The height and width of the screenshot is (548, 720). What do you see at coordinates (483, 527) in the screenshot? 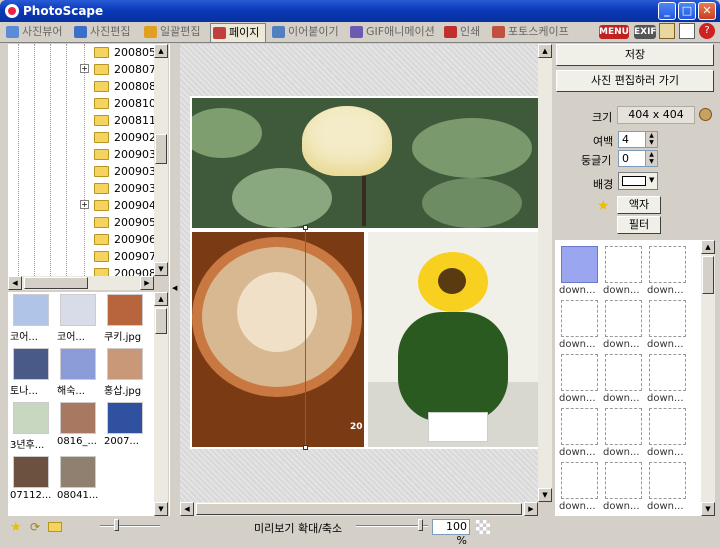
I see `transparency-icon` at bounding box center [483, 527].